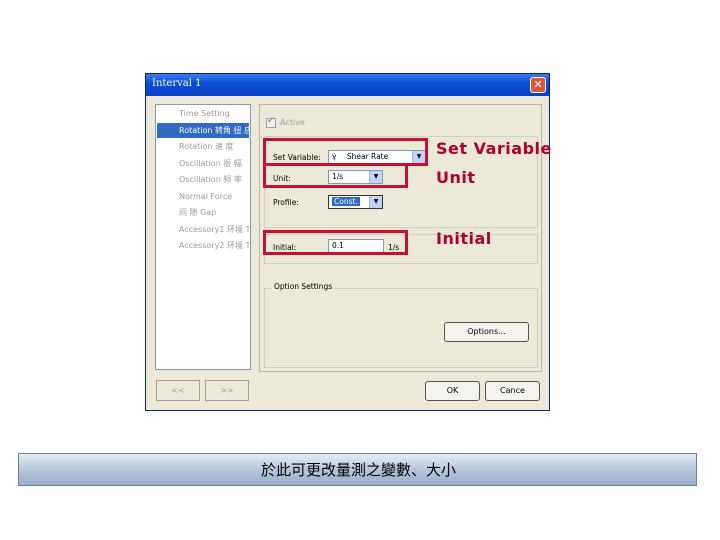 The width and height of the screenshot is (720, 540). What do you see at coordinates (464, 238) in the screenshot?
I see `annotation-initial: Initial` at bounding box center [464, 238].